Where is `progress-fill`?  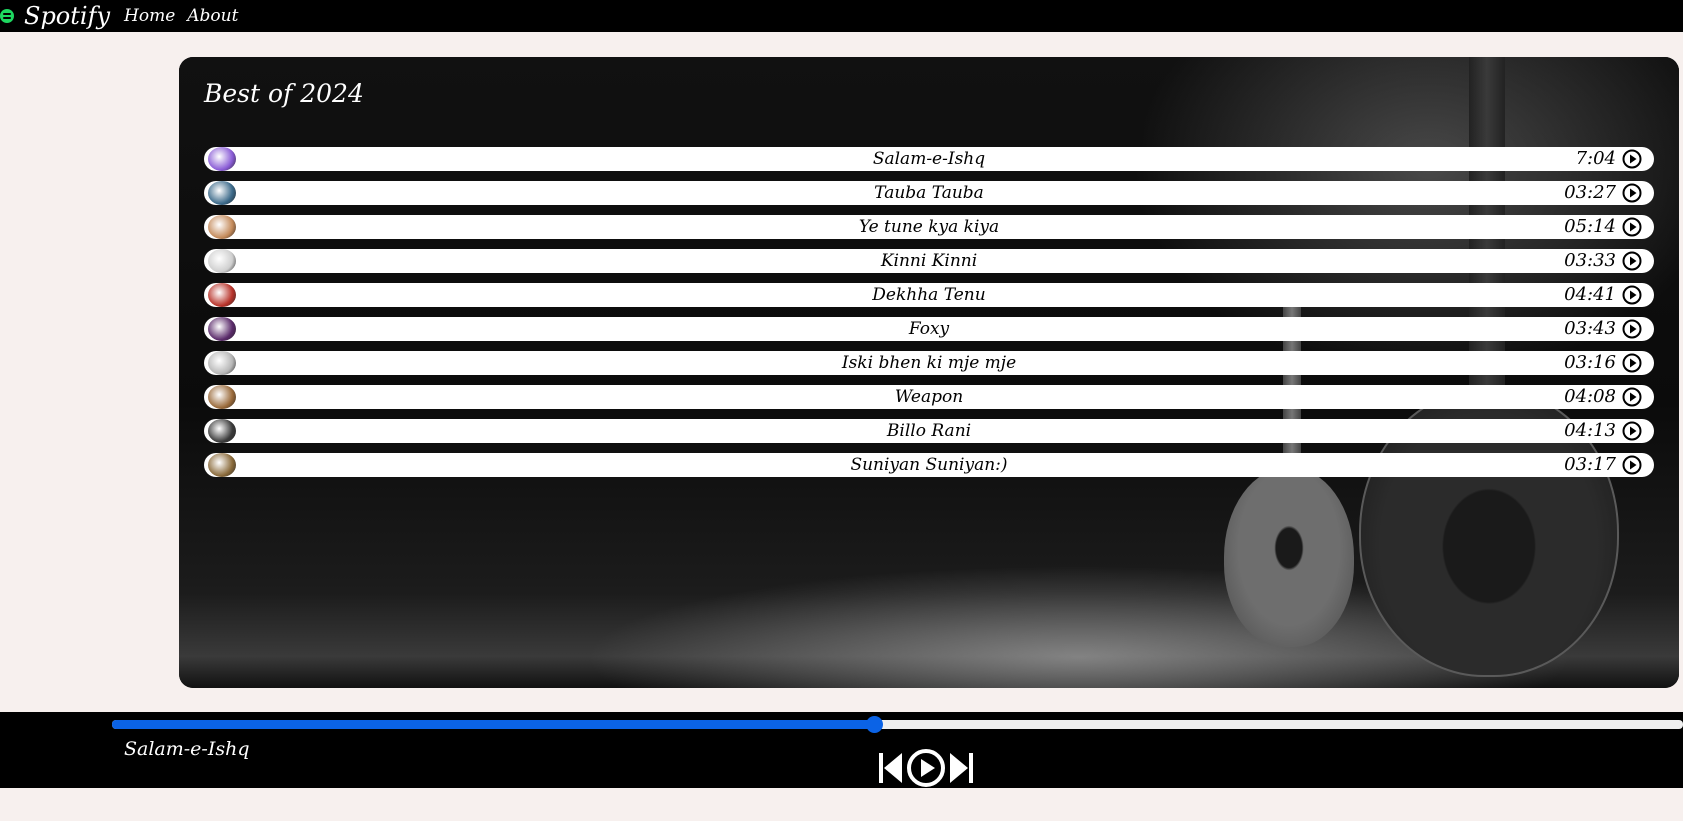
progress-fill is located at coordinates (493, 724).